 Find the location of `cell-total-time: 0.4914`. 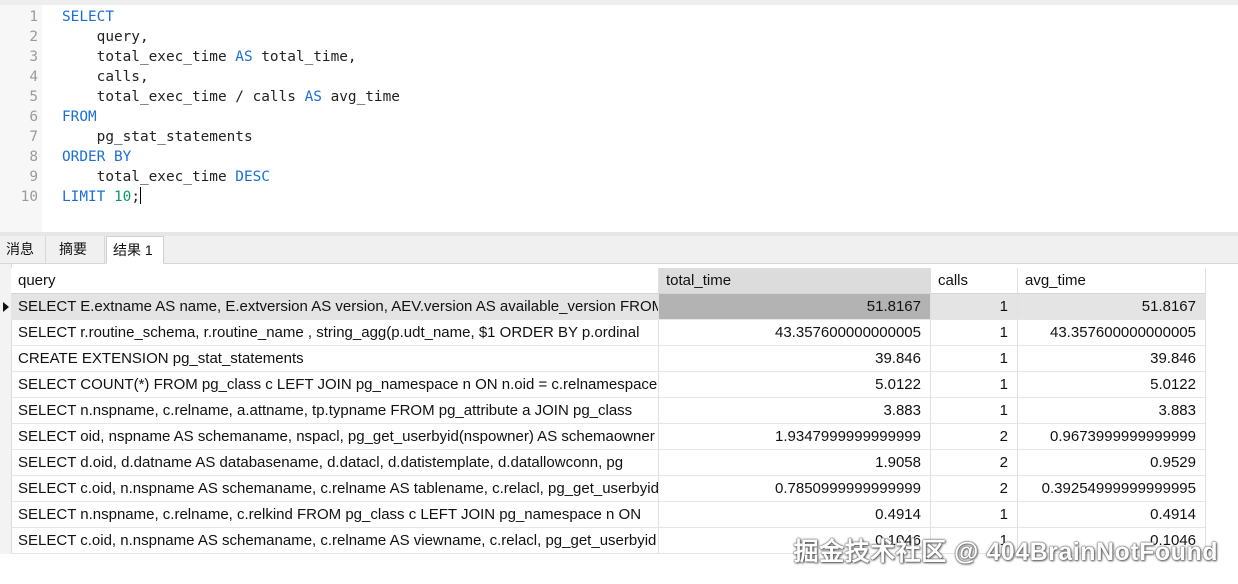

cell-total-time: 0.4914 is located at coordinates (795, 515).